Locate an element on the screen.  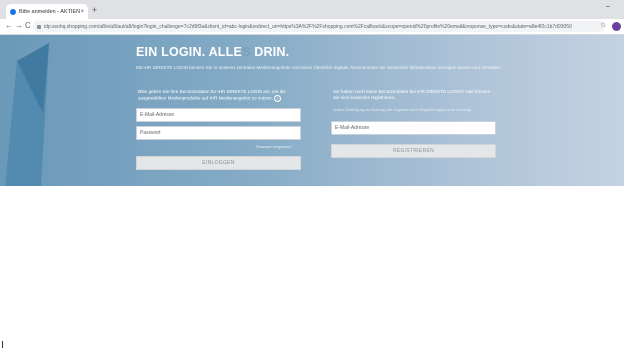
password-field: Passwort is located at coordinates (218, 133).